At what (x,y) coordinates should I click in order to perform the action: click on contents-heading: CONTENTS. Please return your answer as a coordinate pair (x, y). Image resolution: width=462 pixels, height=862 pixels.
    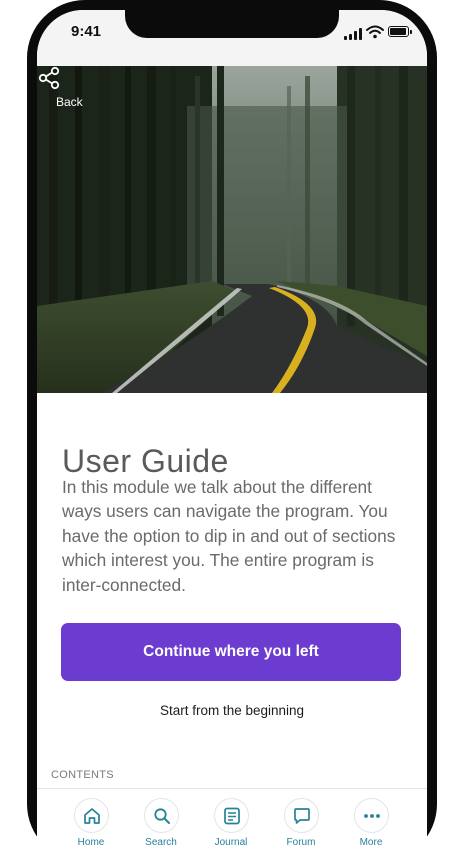
    Looking at the image, I should click on (82, 775).